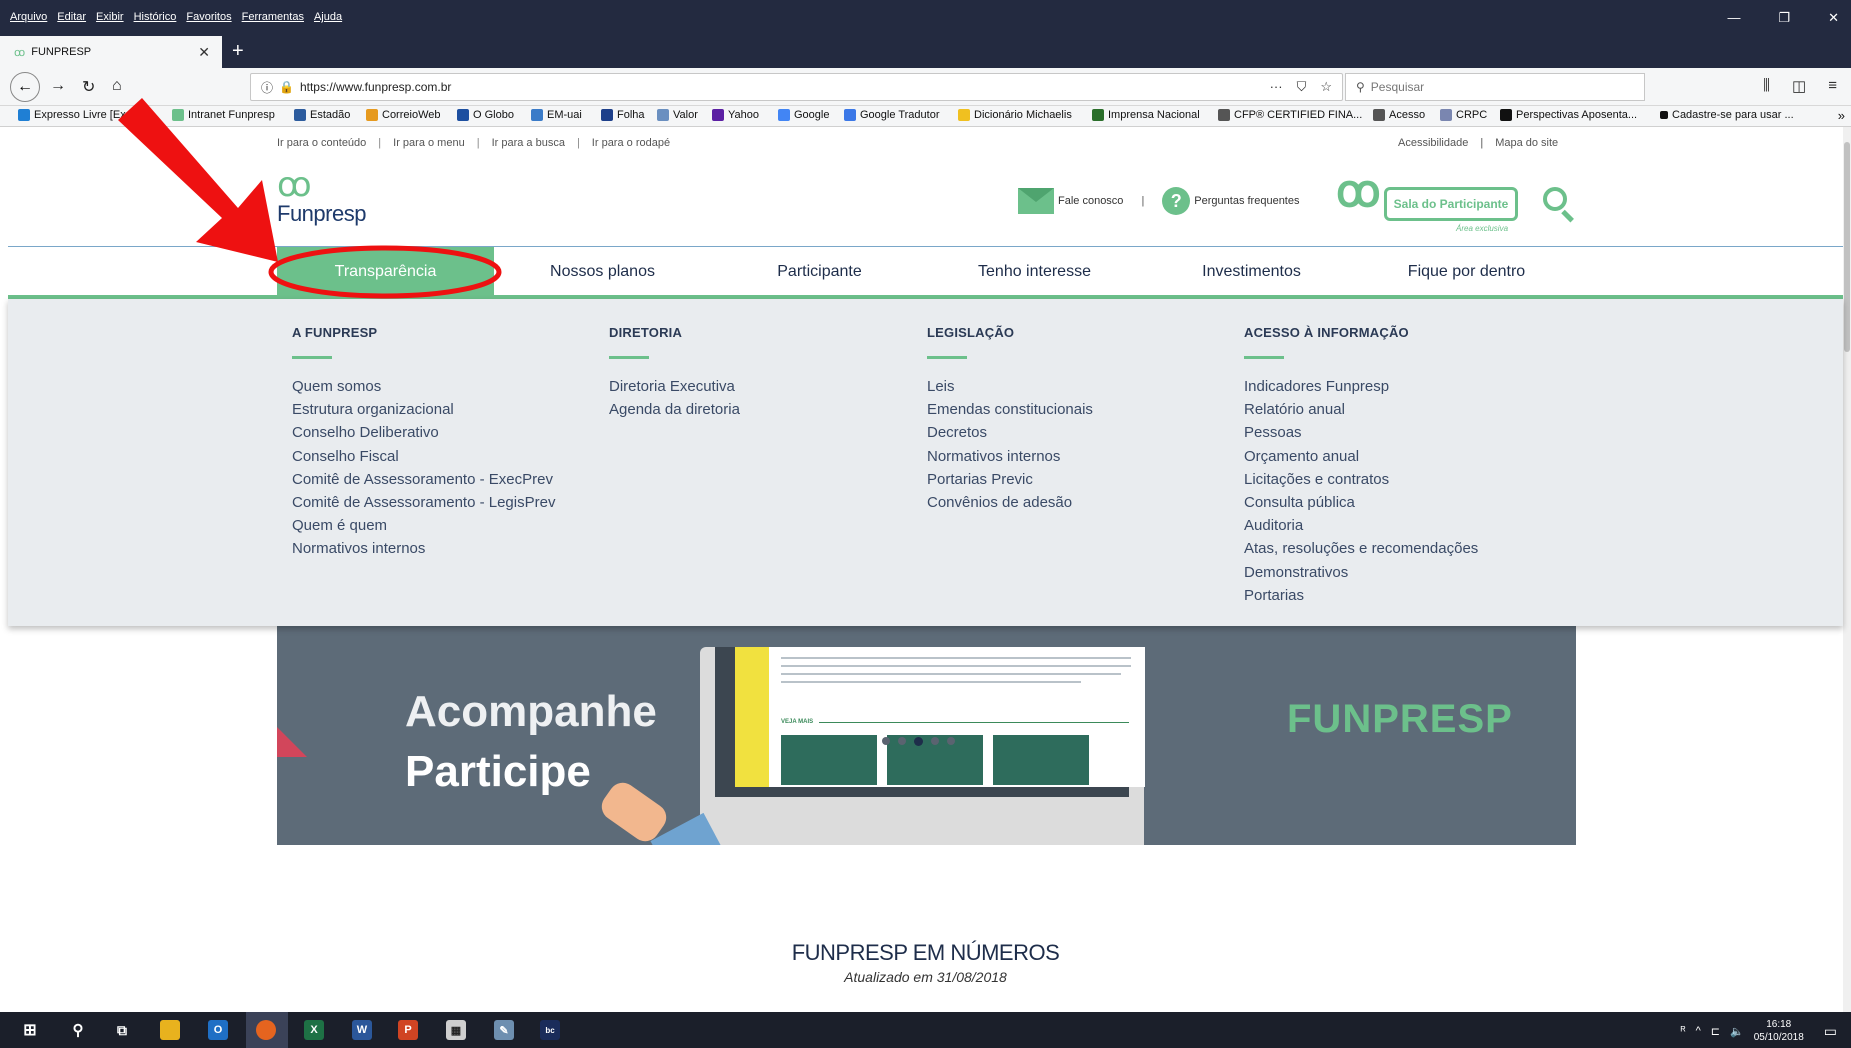  Describe the element at coordinates (321, 143) in the screenshot. I see `skip-link-conteudo: Ir para o conteúdo` at that location.